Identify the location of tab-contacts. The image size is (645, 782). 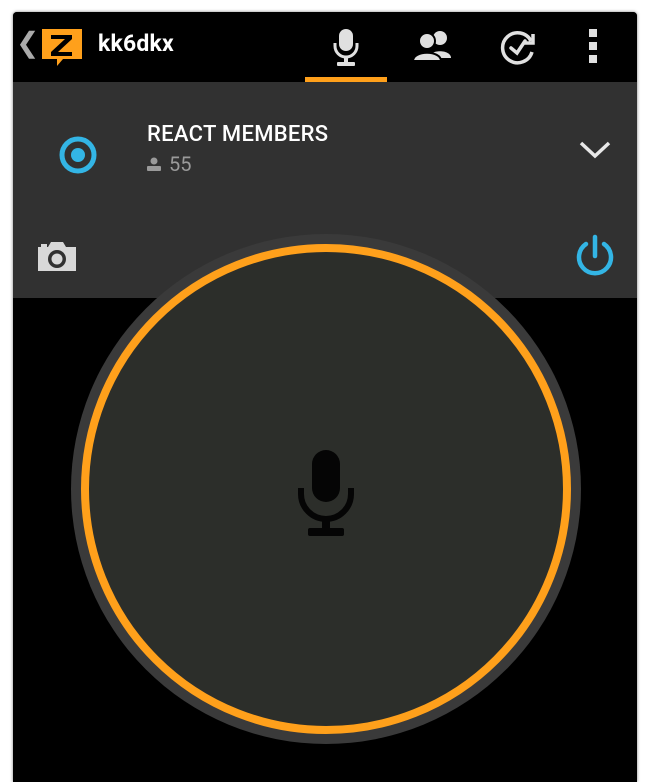
(433, 50).